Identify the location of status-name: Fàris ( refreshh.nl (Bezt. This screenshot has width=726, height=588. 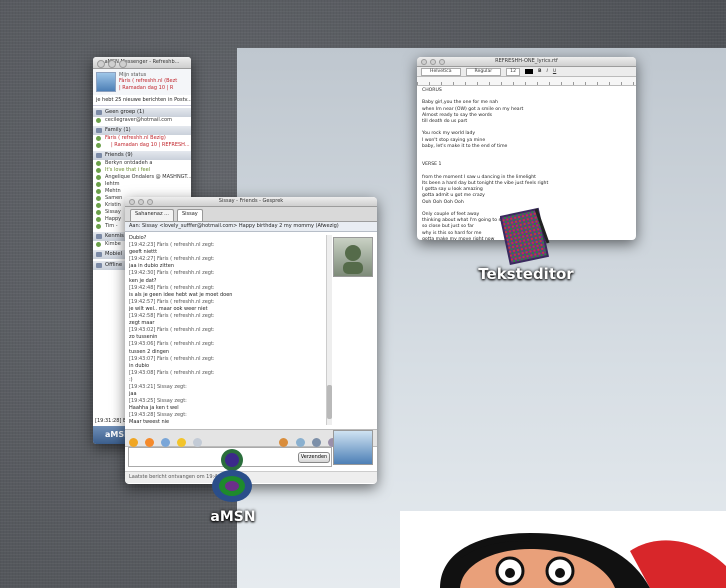
(148, 81).